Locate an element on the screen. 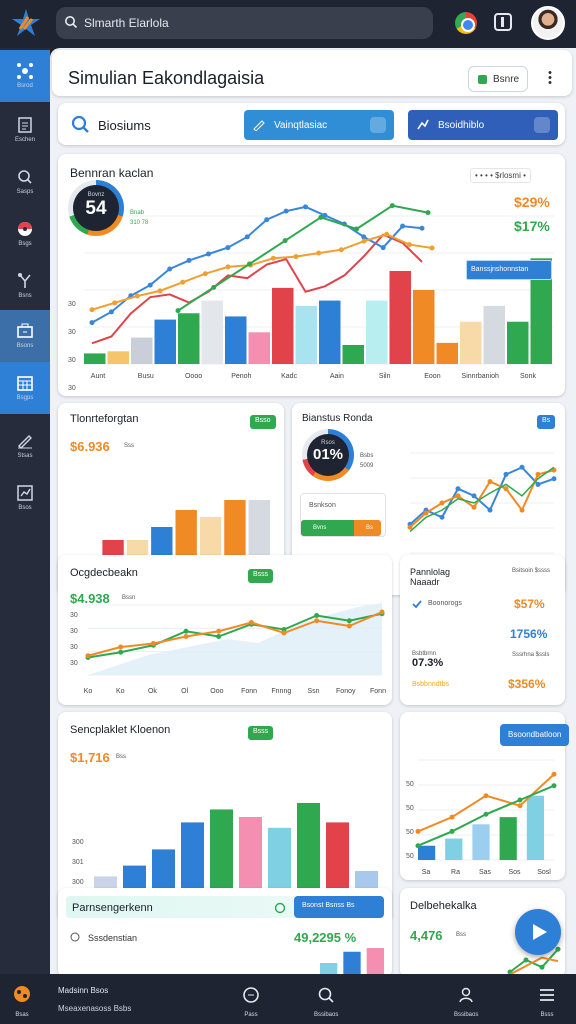 Image resolution: width=576 pixels, height=1024 pixels. tab-strip: Biosiums Vainqtlasiac Bsoidhiblo is located at coordinates (311, 124).